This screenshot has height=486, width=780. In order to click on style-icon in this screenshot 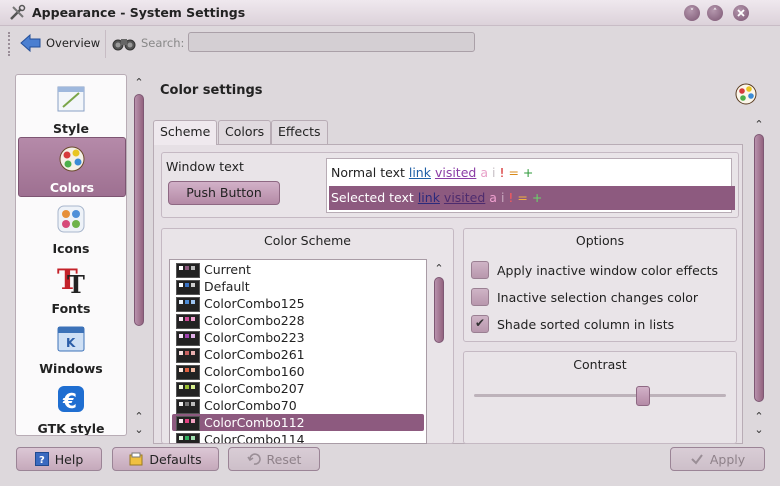, I will do `click(71, 99)`.